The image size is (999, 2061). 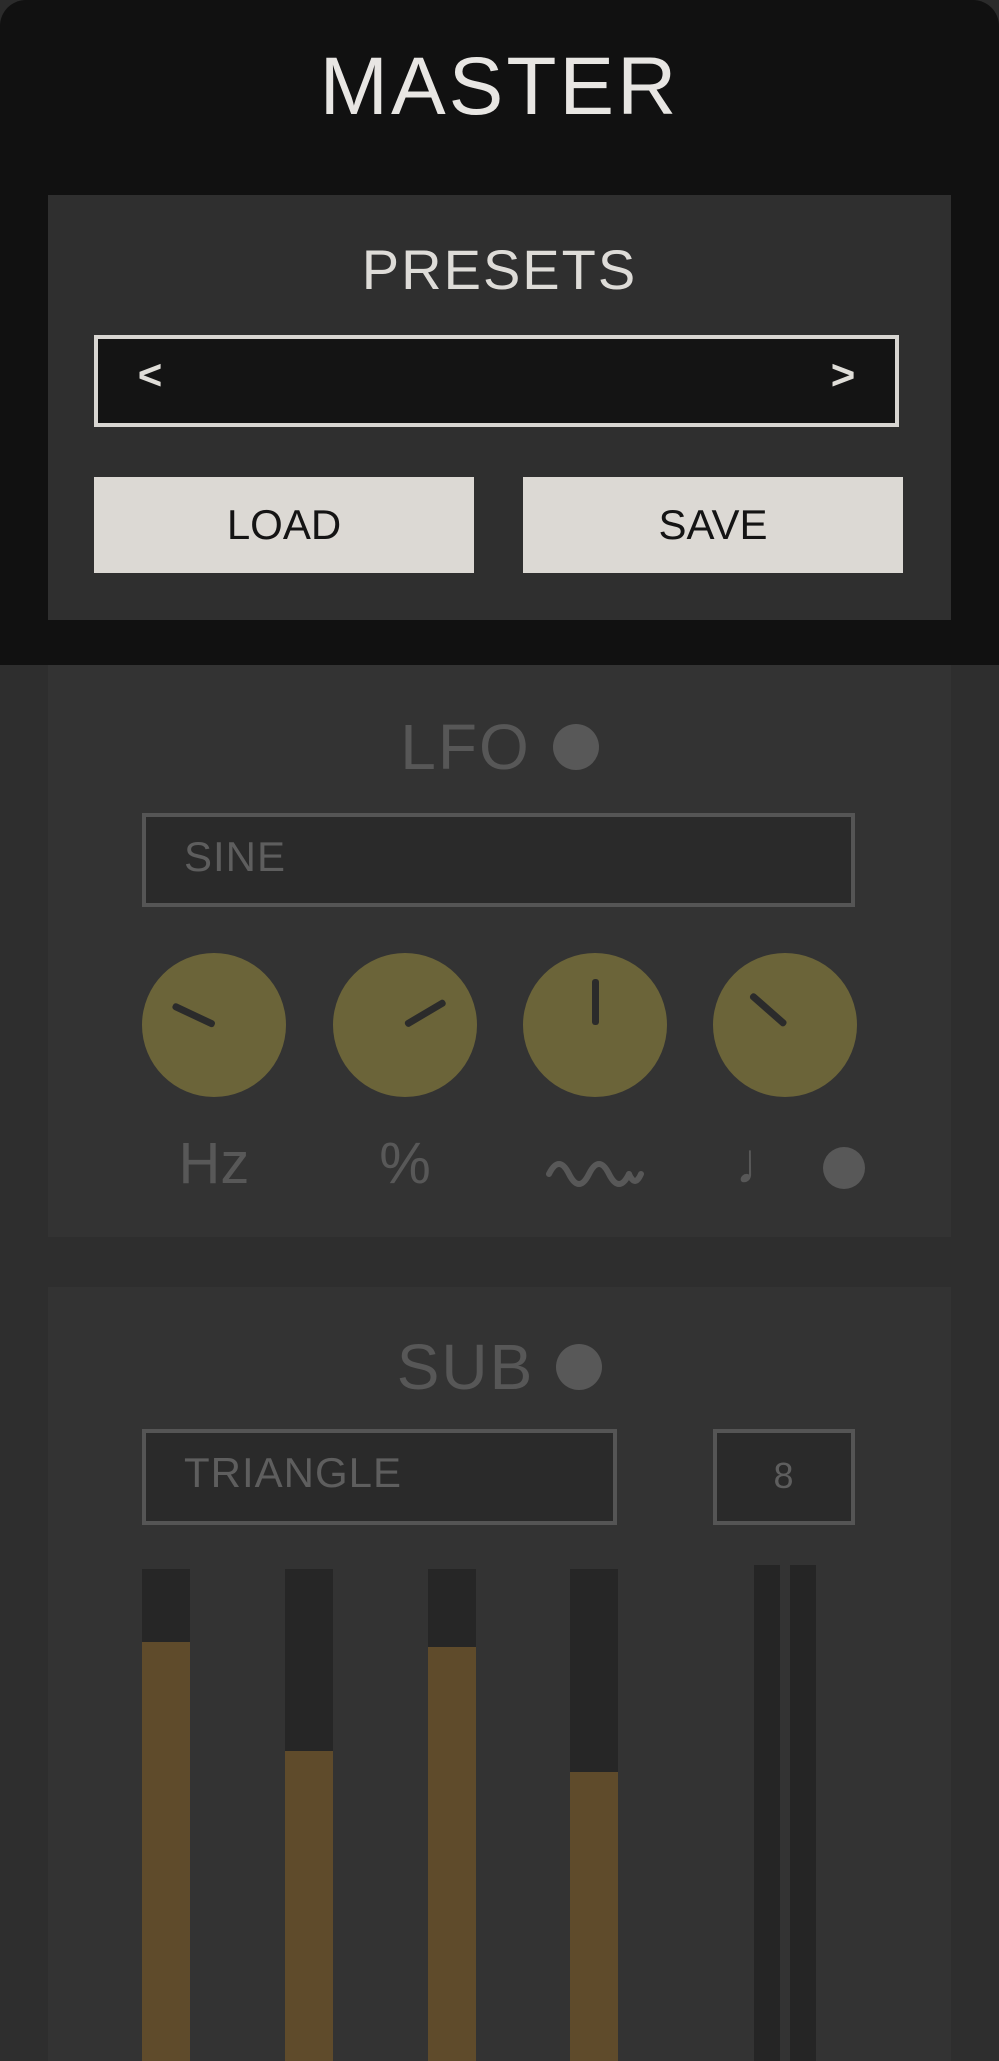 What do you see at coordinates (595, 1176) in the screenshot?
I see `lfo-shape-wave-icon` at bounding box center [595, 1176].